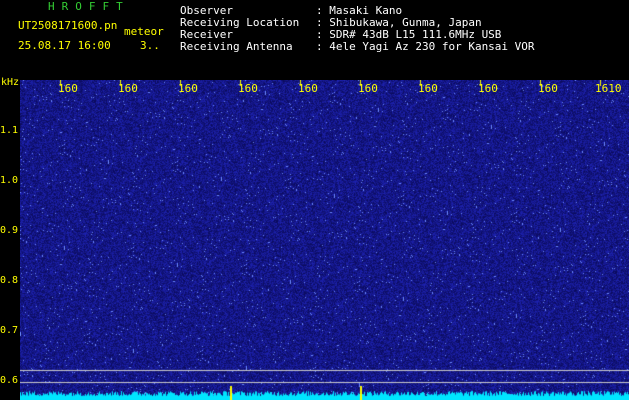 The width and height of the screenshot is (629, 400). I want to click on y-tick-label: 0.8, so click(9, 280).